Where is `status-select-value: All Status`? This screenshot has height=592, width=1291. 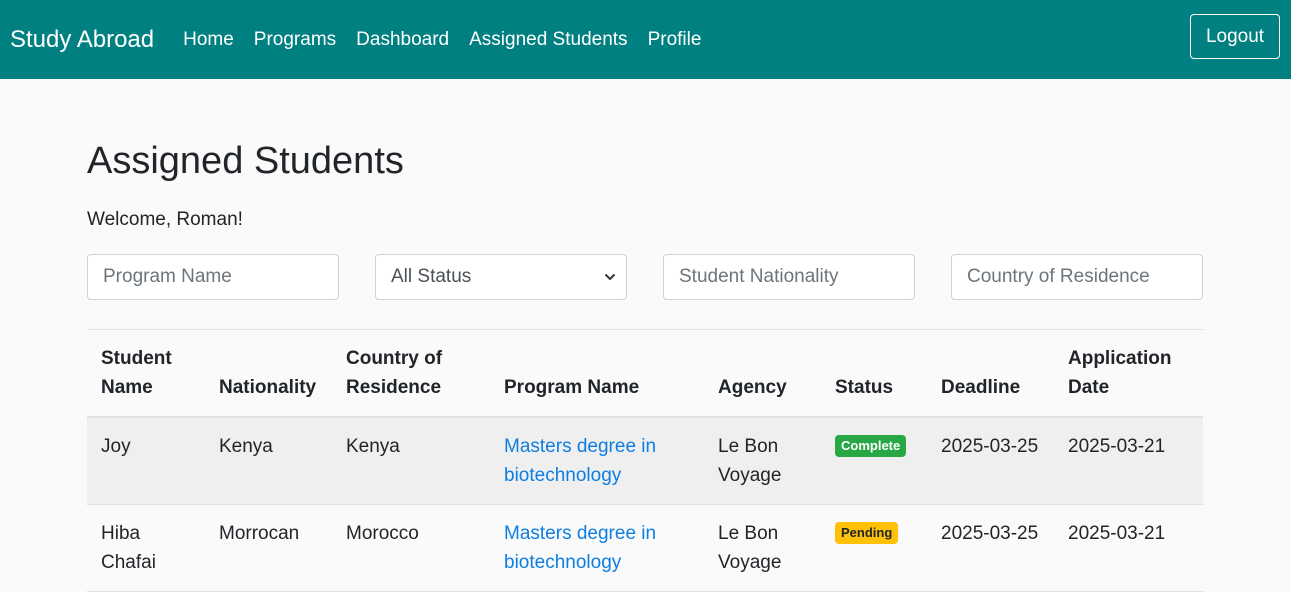 status-select-value: All Status is located at coordinates (431, 276).